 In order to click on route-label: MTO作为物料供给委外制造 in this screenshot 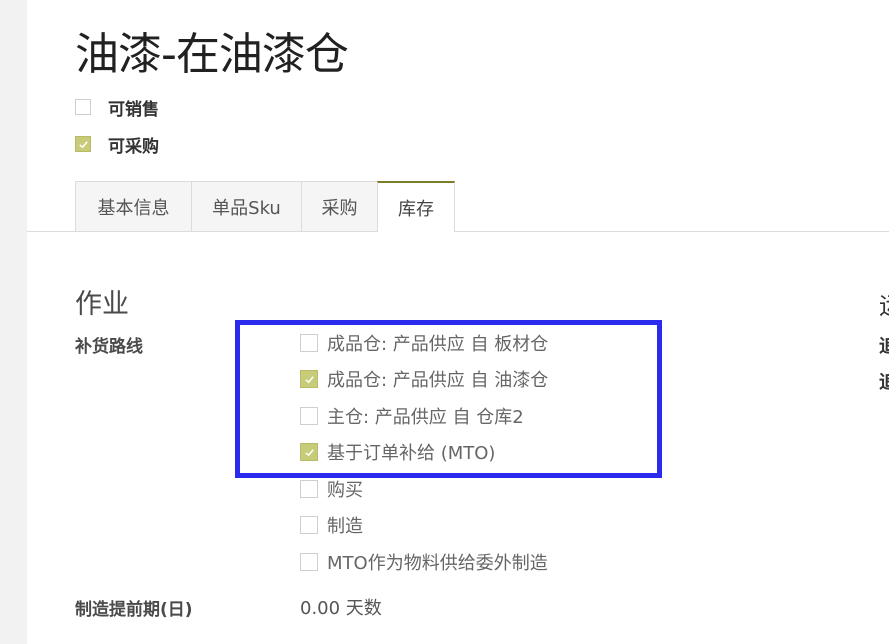, I will do `click(437, 563)`.